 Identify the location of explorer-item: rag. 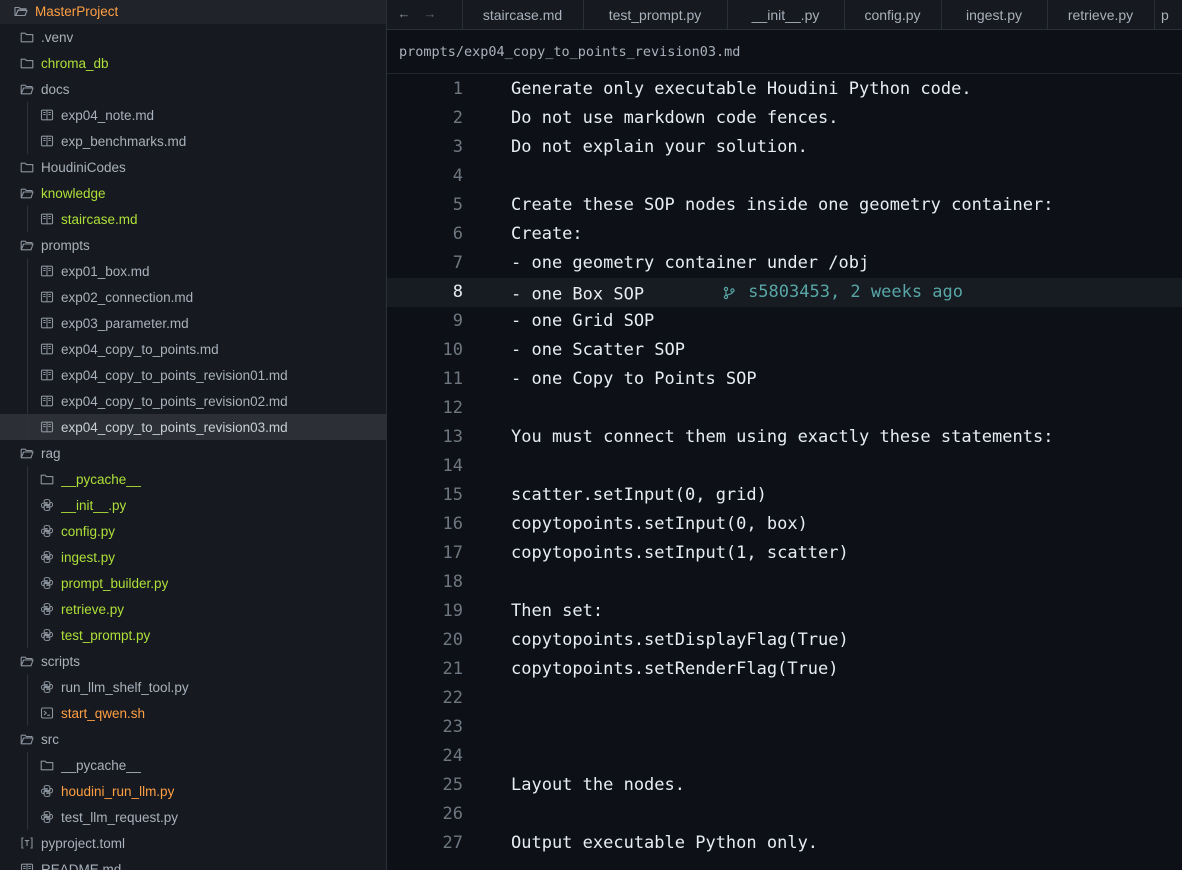
(193, 453).